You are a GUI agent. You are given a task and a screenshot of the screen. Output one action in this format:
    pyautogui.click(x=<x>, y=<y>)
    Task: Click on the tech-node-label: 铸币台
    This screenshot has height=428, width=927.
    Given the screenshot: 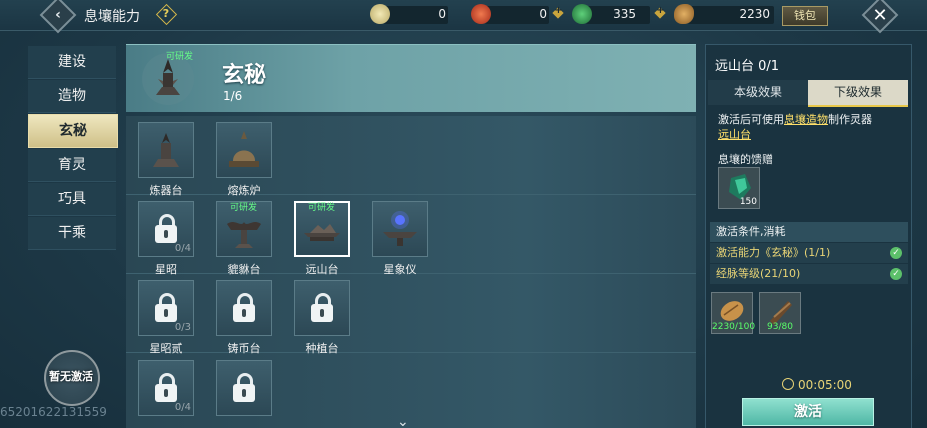 What is the action you would take?
    pyautogui.click(x=244, y=348)
    